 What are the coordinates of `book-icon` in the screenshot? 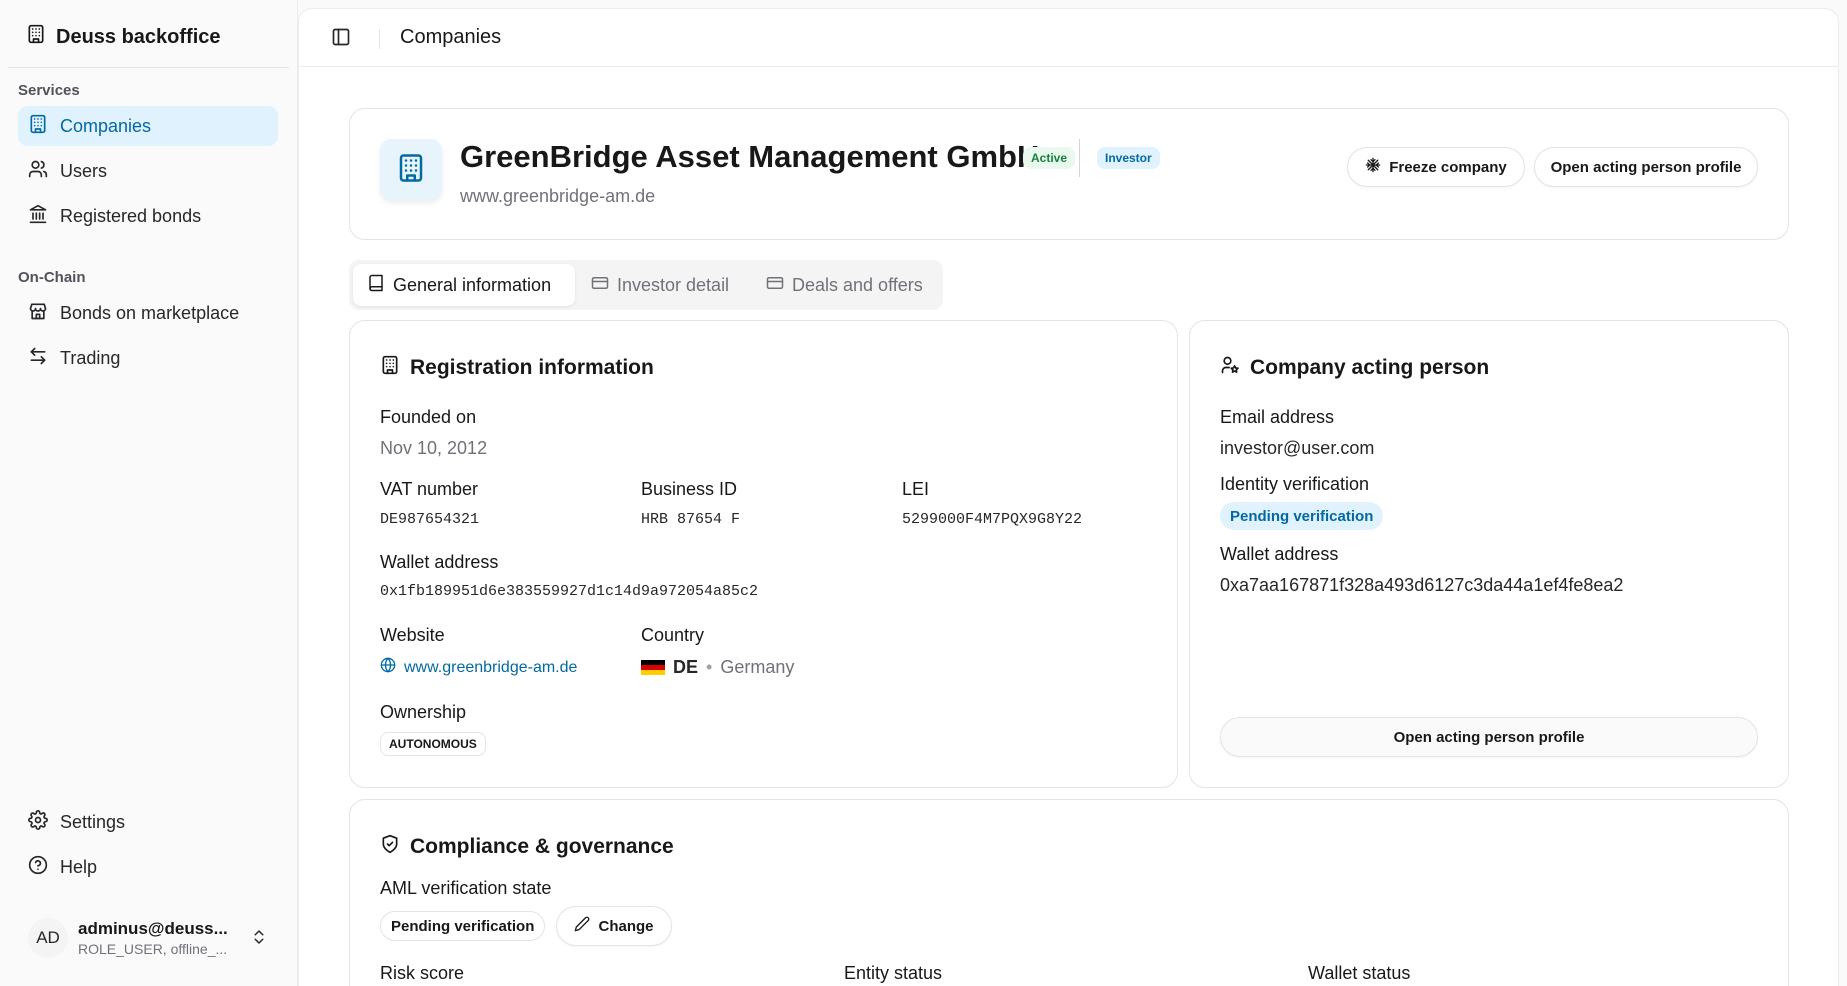 It's located at (376, 285).